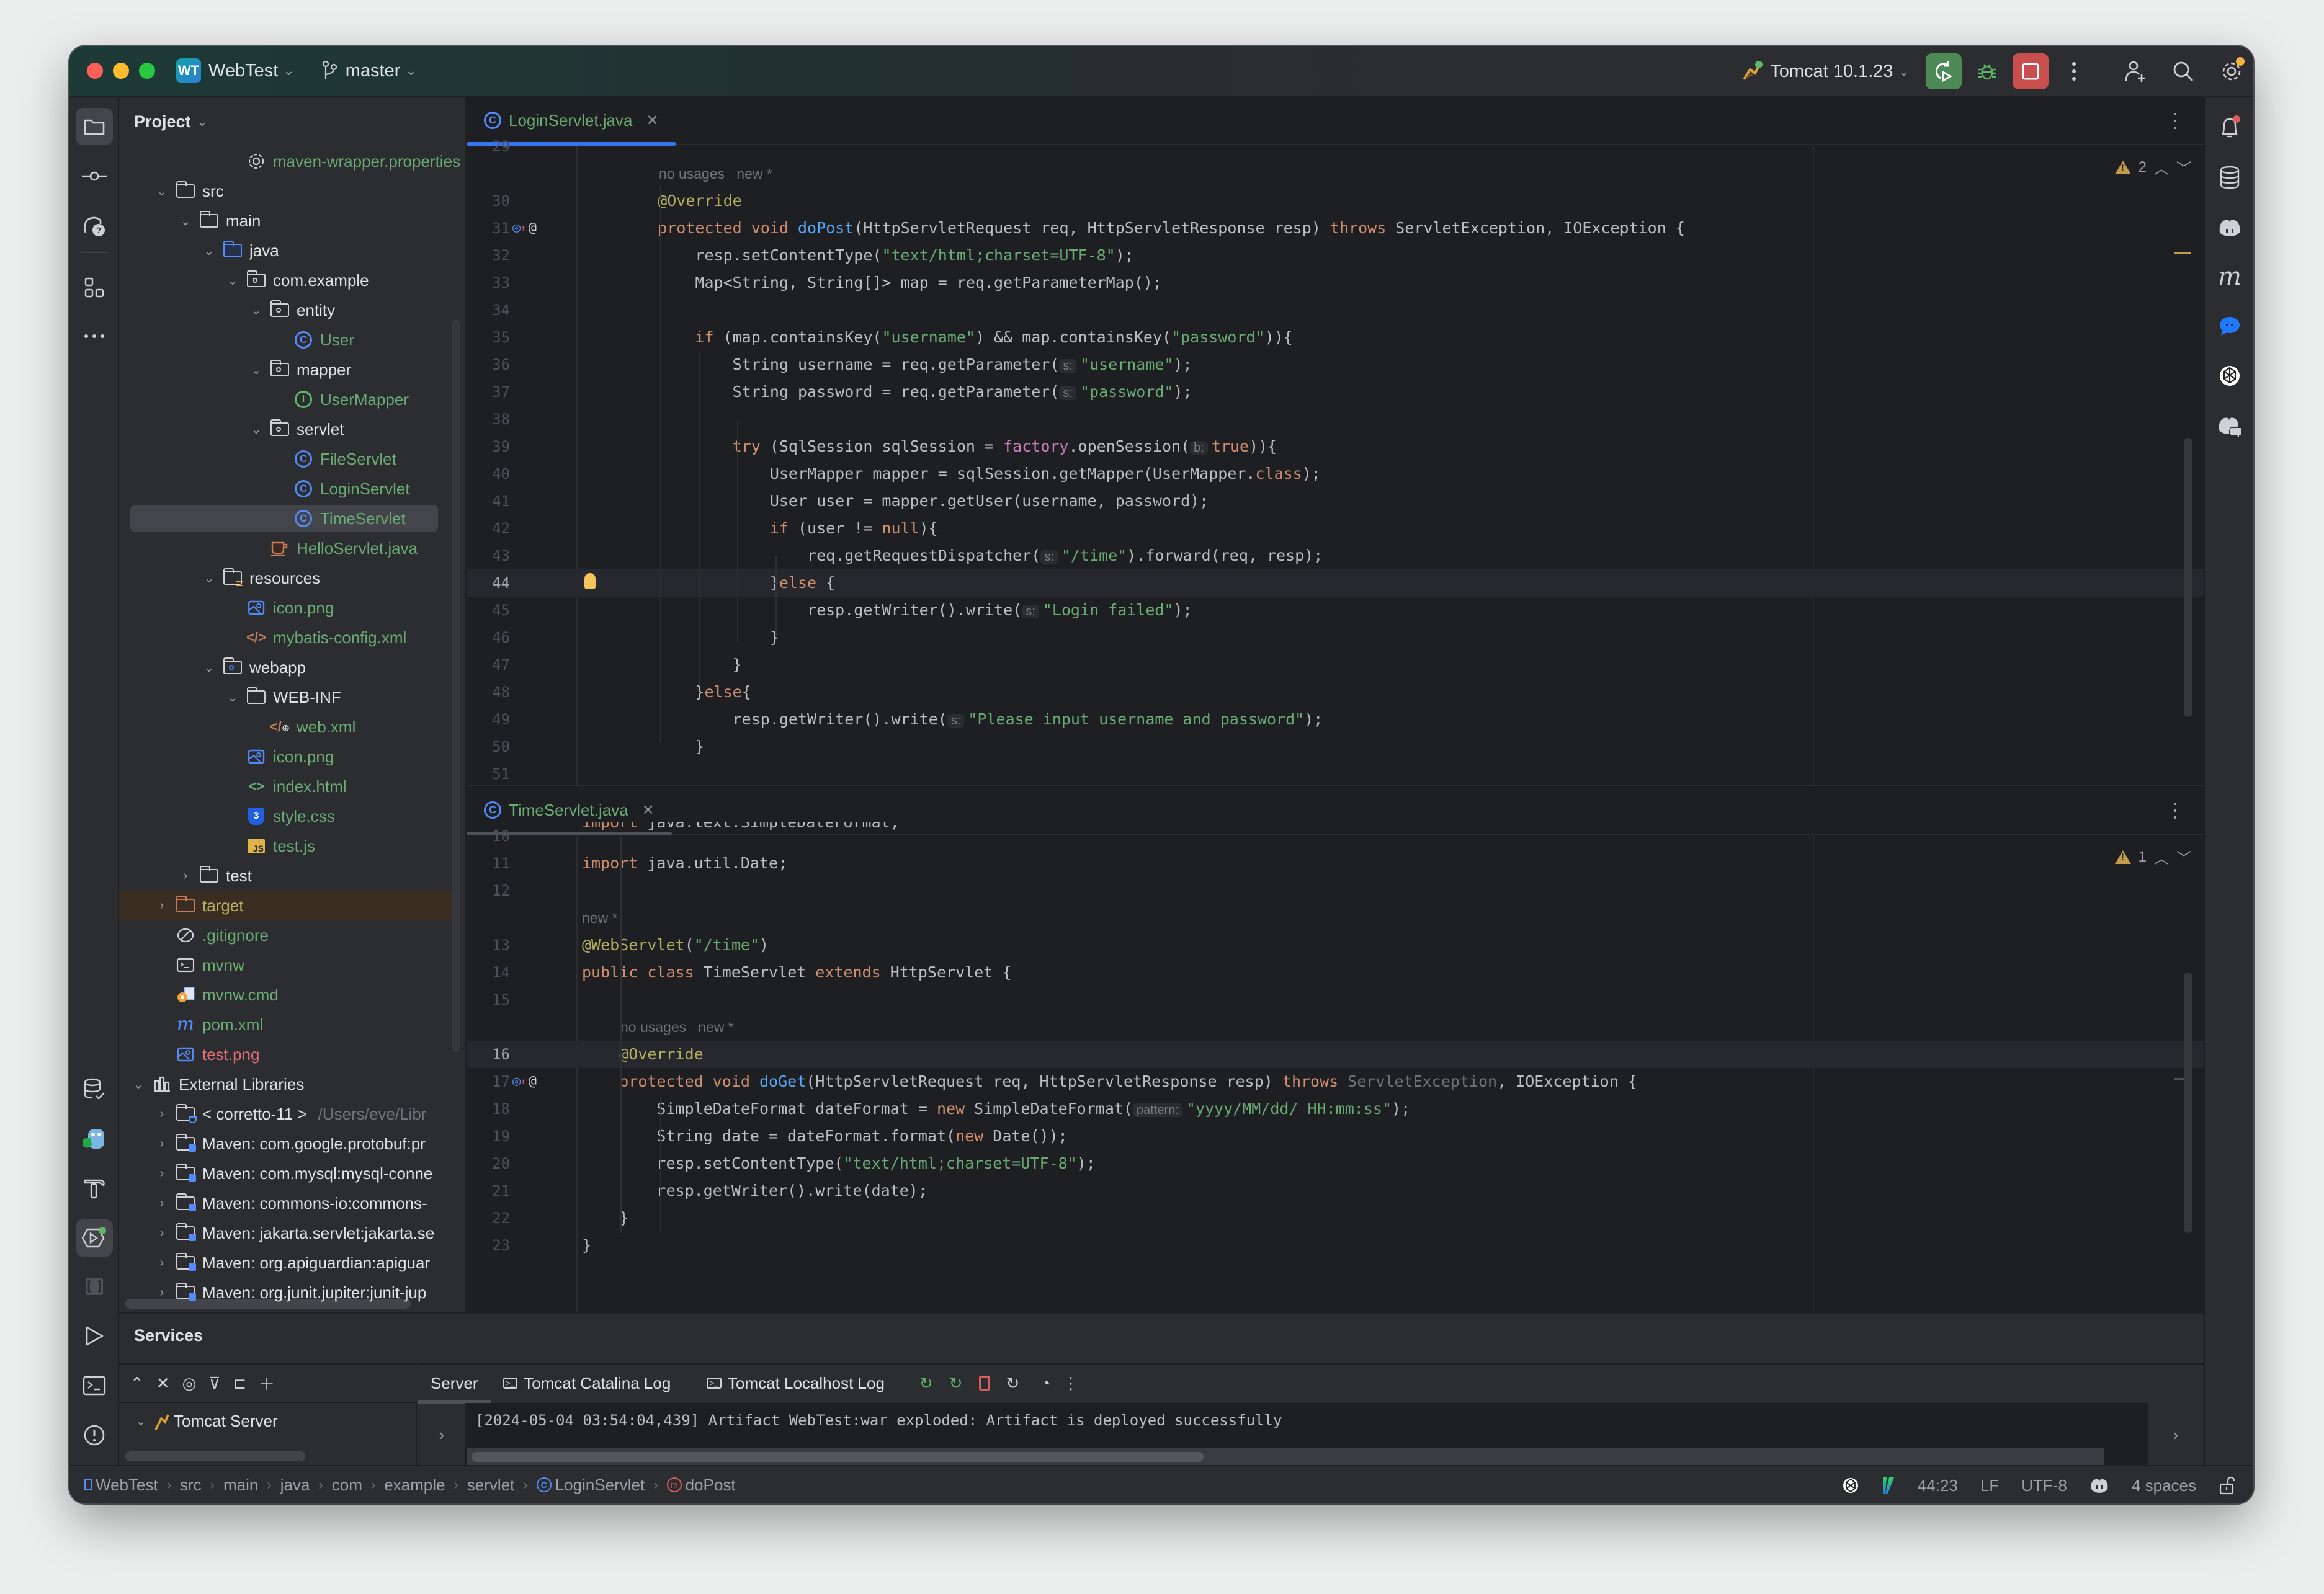 The width and height of the screenshot is (2324, 1594). What do you see at coordinates (488, 528) in the screenshot?
I see `line-number: 42` at bounding box center [488, 528].